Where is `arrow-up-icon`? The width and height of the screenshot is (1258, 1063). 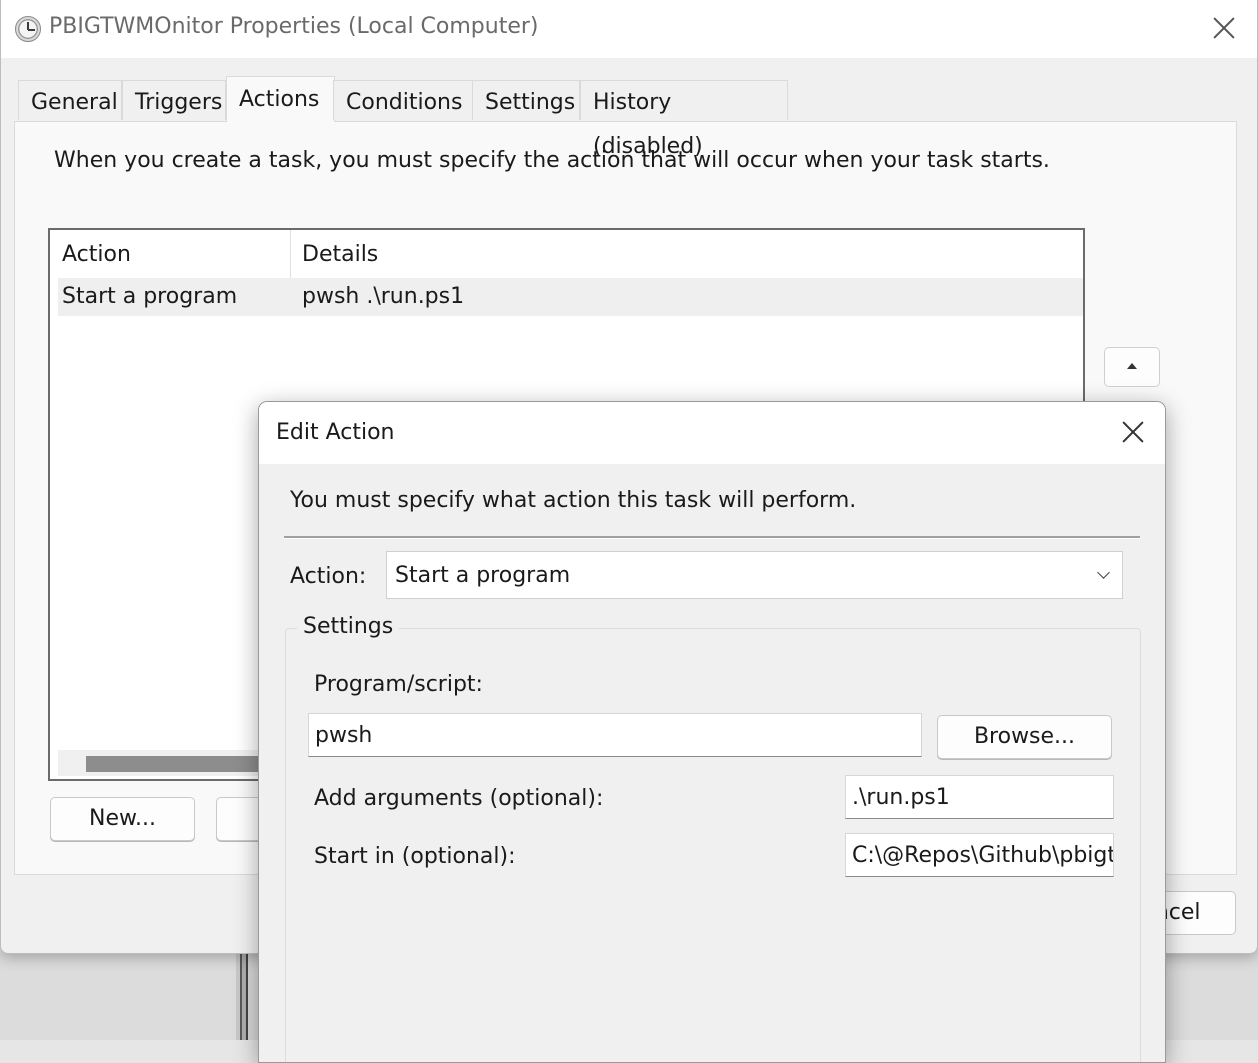
arrow-up-icon is located at coordinates (1132, 366).